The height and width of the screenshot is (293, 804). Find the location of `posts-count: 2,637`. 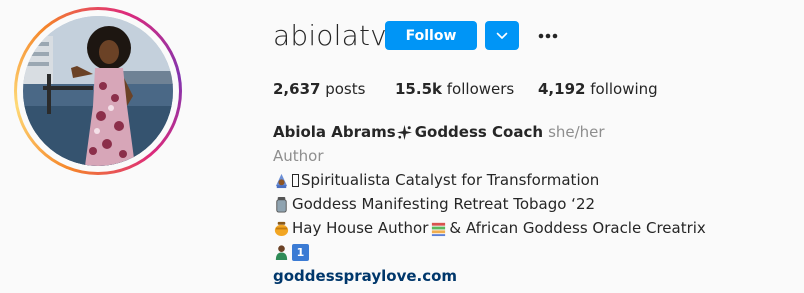

posts-count: 2,637 is located at coordinates (297, 89).